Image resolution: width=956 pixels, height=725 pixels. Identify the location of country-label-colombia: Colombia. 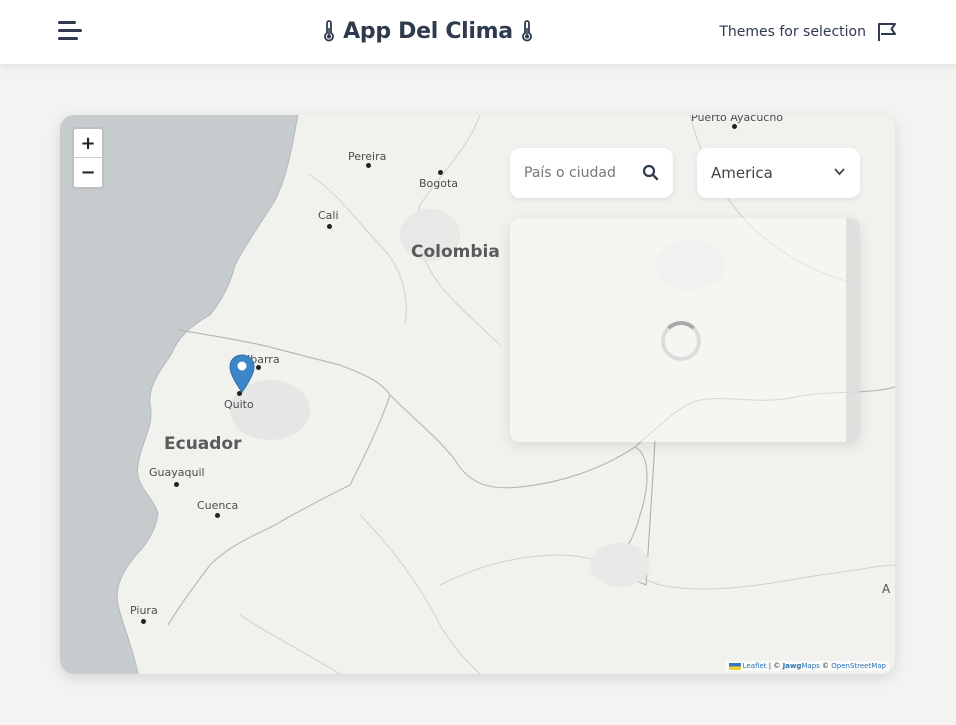
(455, 252).